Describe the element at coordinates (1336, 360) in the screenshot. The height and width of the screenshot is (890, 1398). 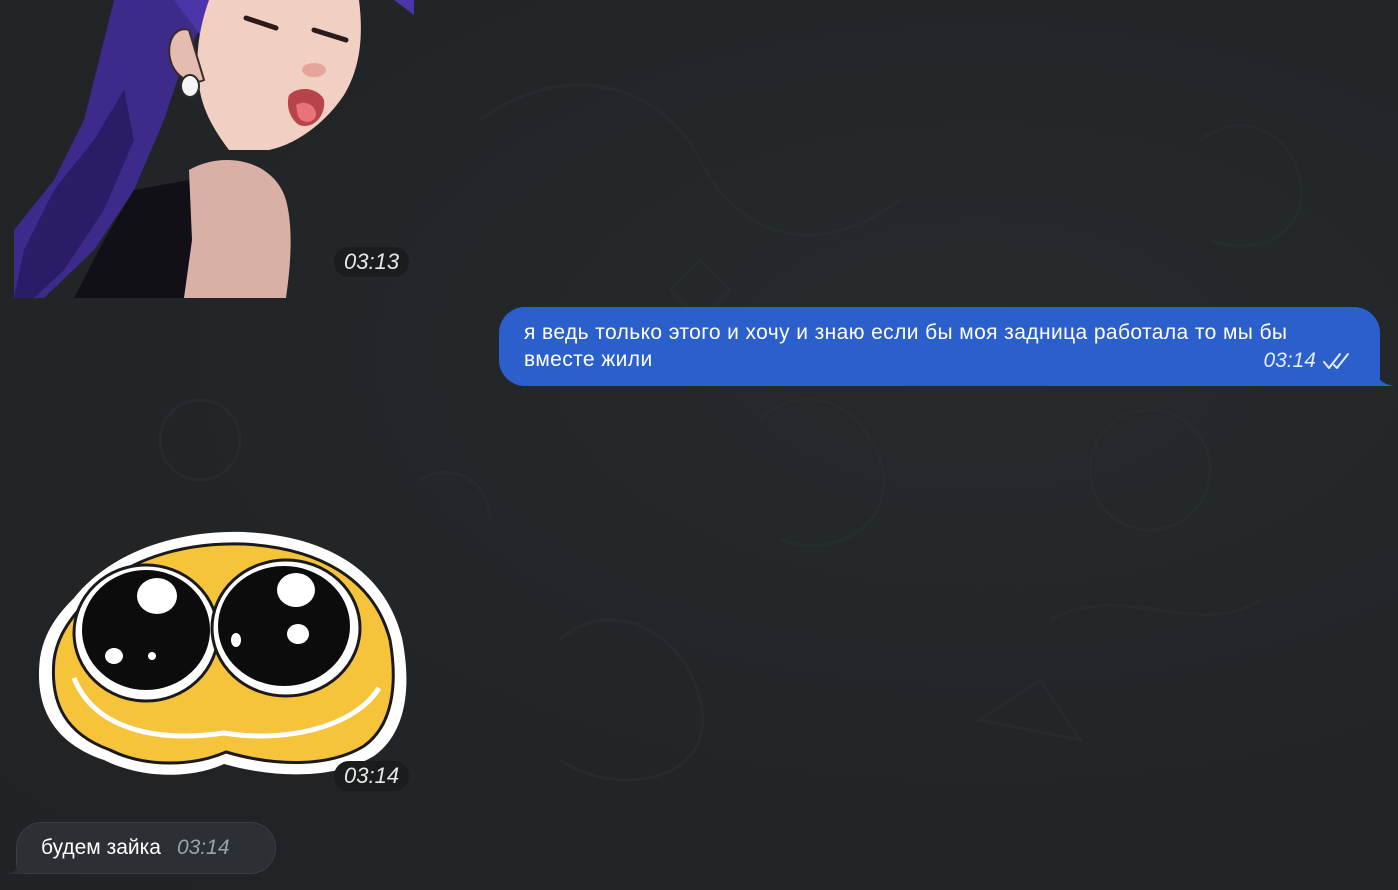
I see `double-check-icon` at that location.